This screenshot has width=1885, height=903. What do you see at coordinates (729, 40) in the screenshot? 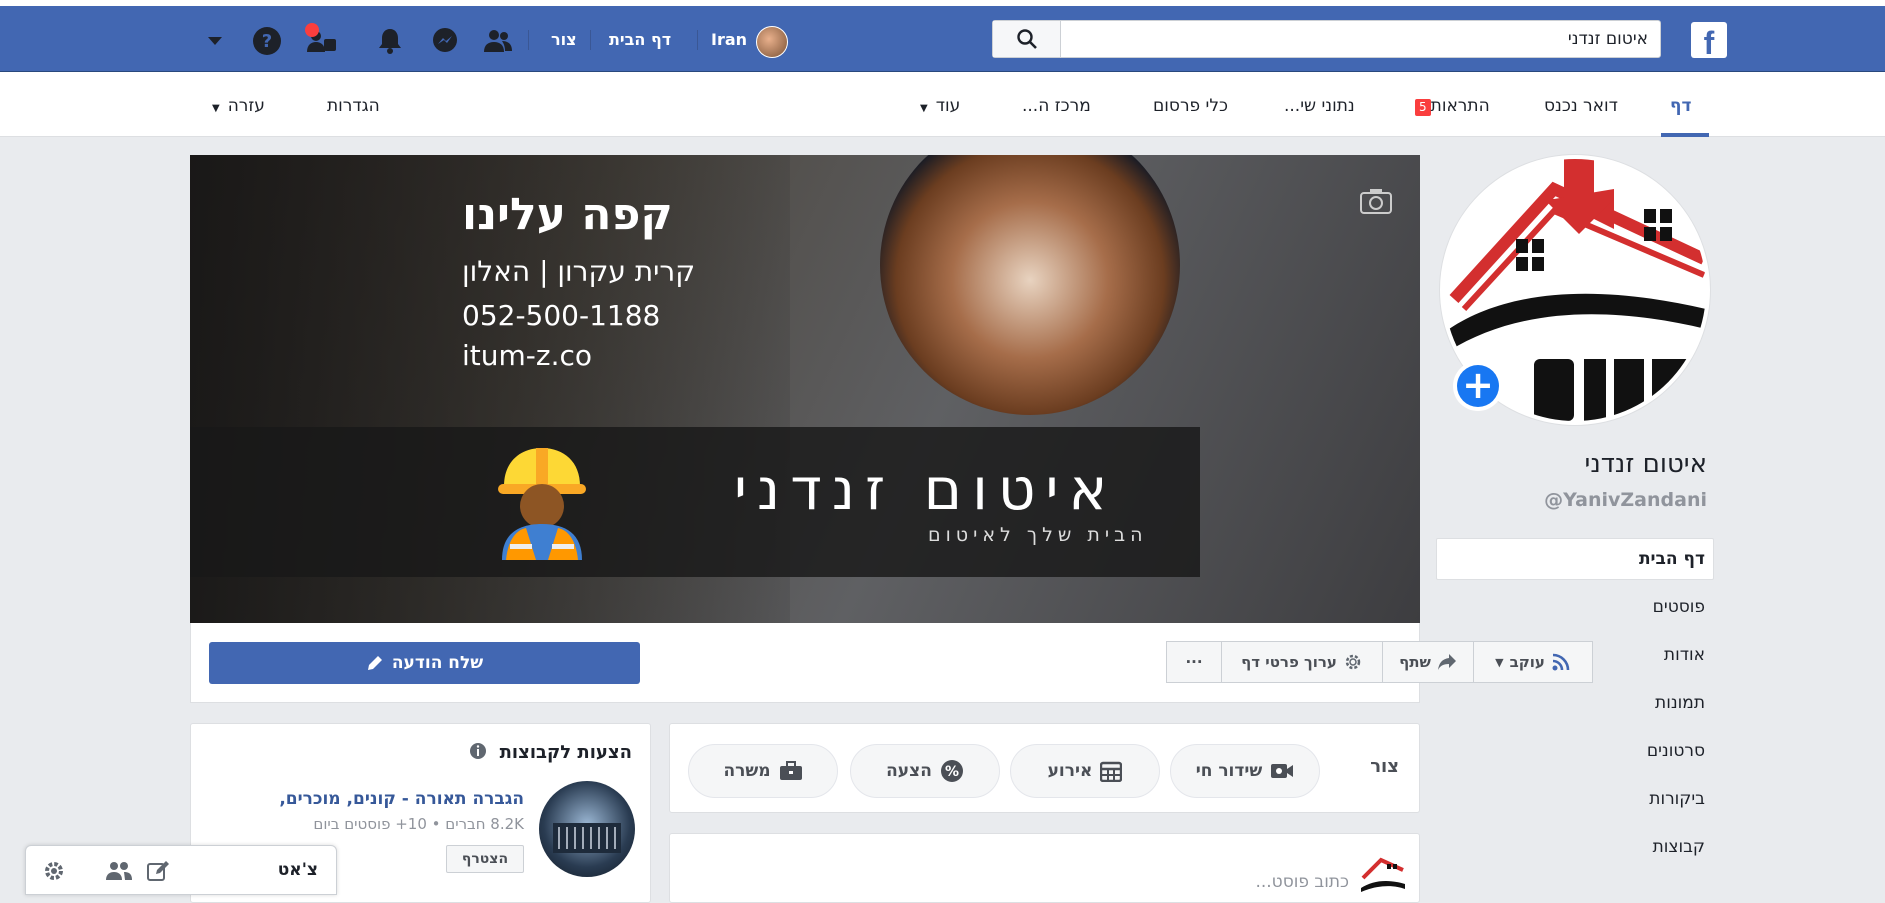
I see `profile-link: Iran` at bounding box center [729, 40].